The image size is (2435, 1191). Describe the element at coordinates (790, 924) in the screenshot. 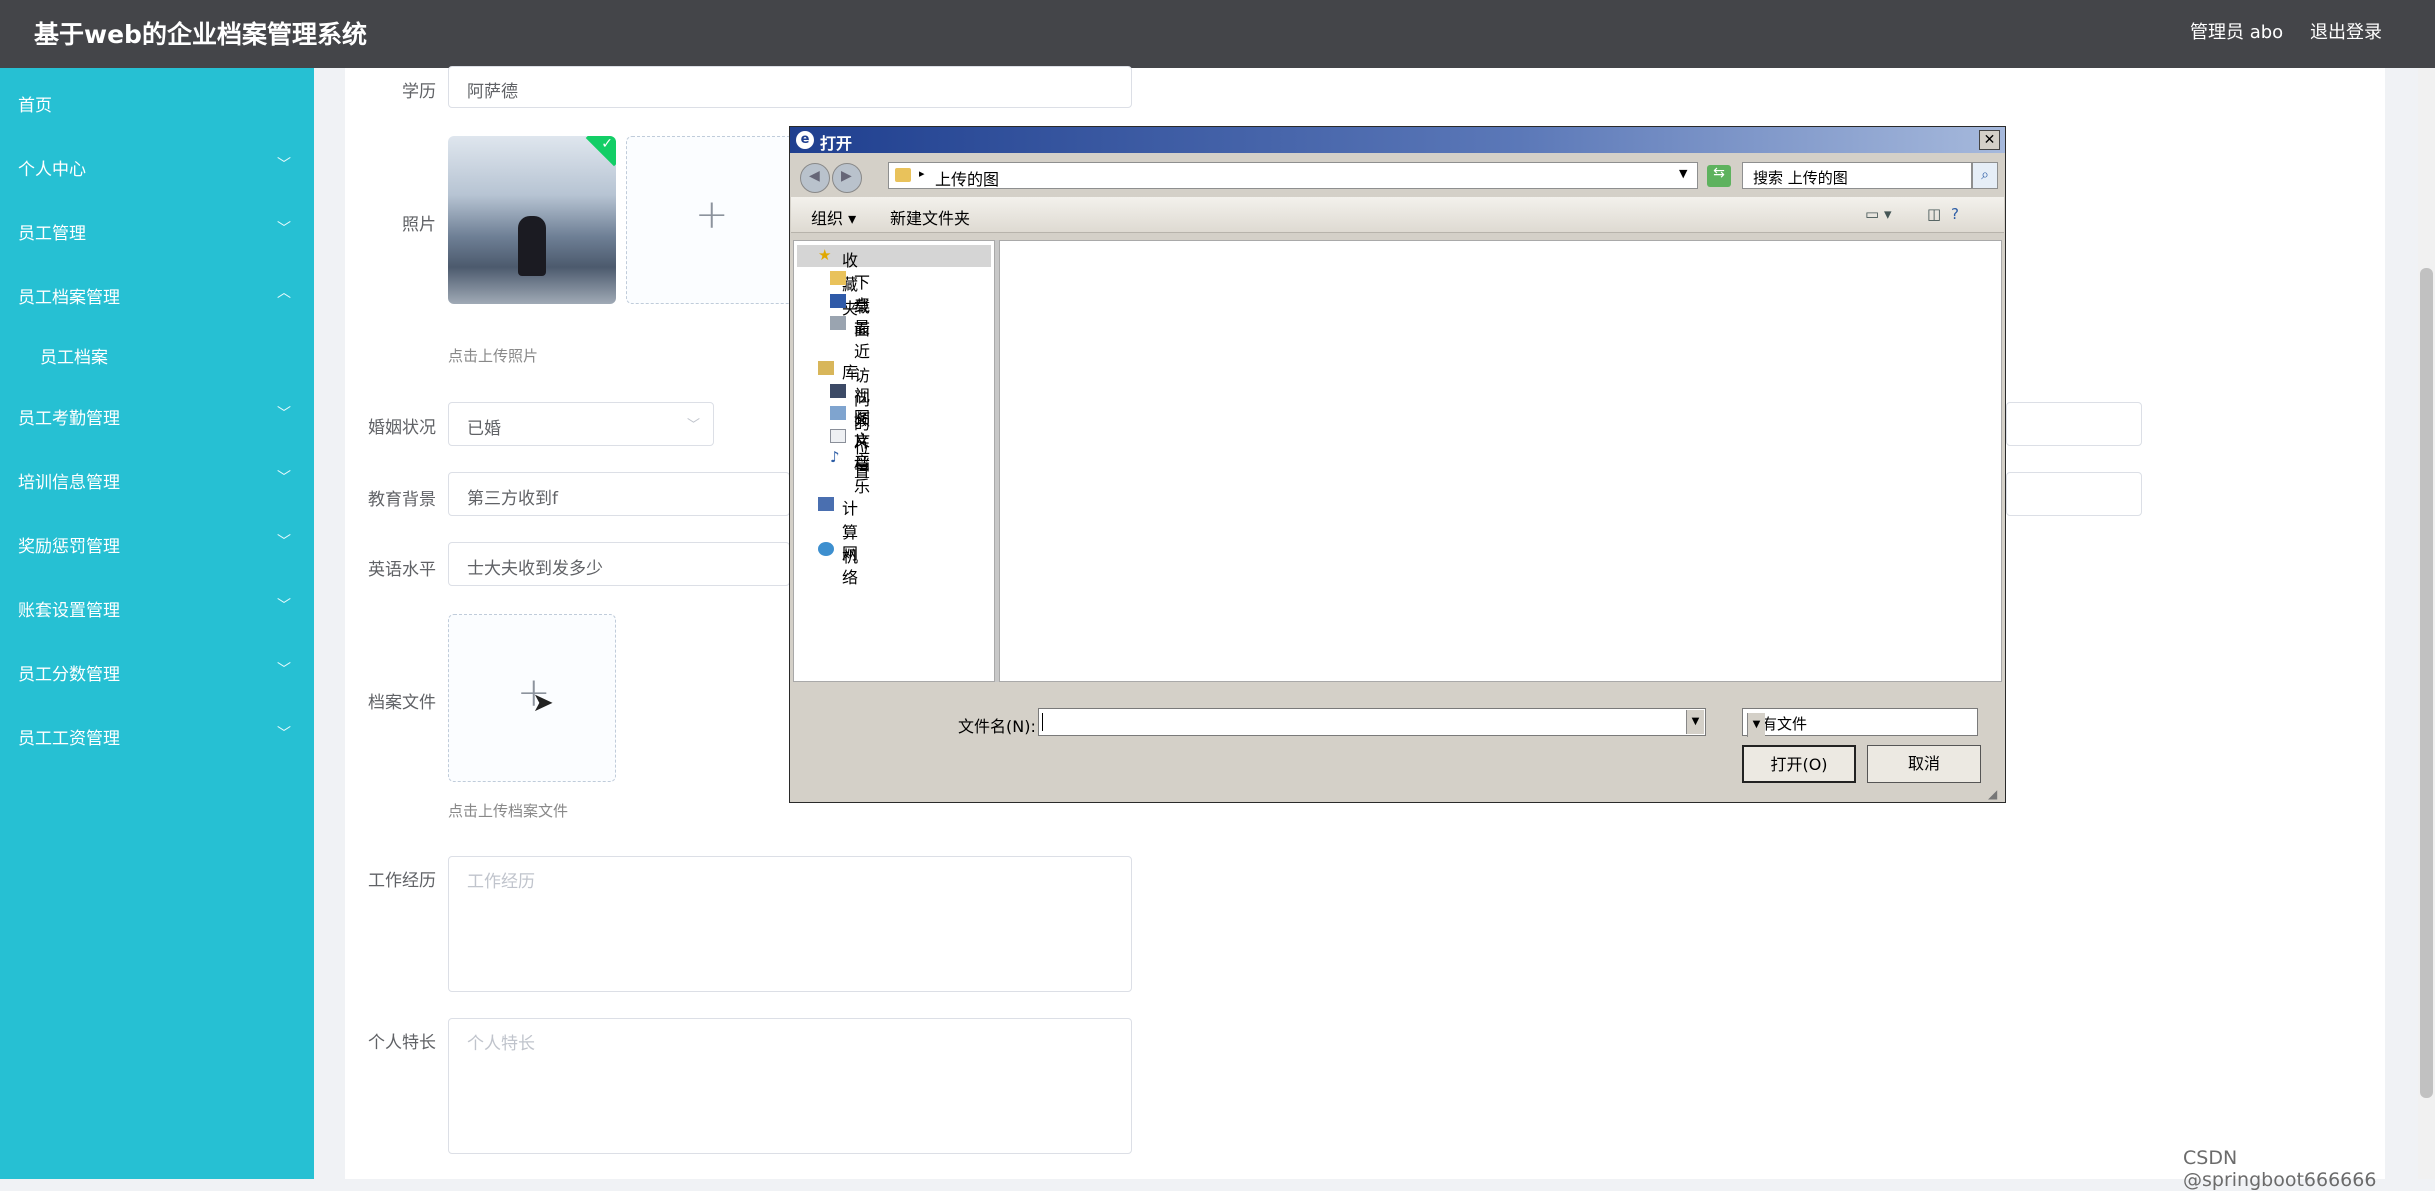

I see `work-experience-textarea: 工作经历` at that location.